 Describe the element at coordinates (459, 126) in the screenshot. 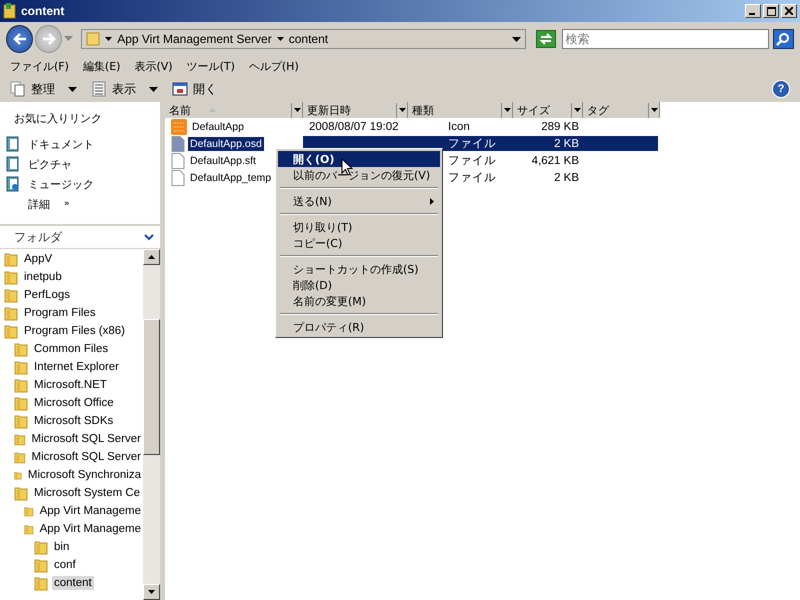

I see `type-cell: Icon` at that location.